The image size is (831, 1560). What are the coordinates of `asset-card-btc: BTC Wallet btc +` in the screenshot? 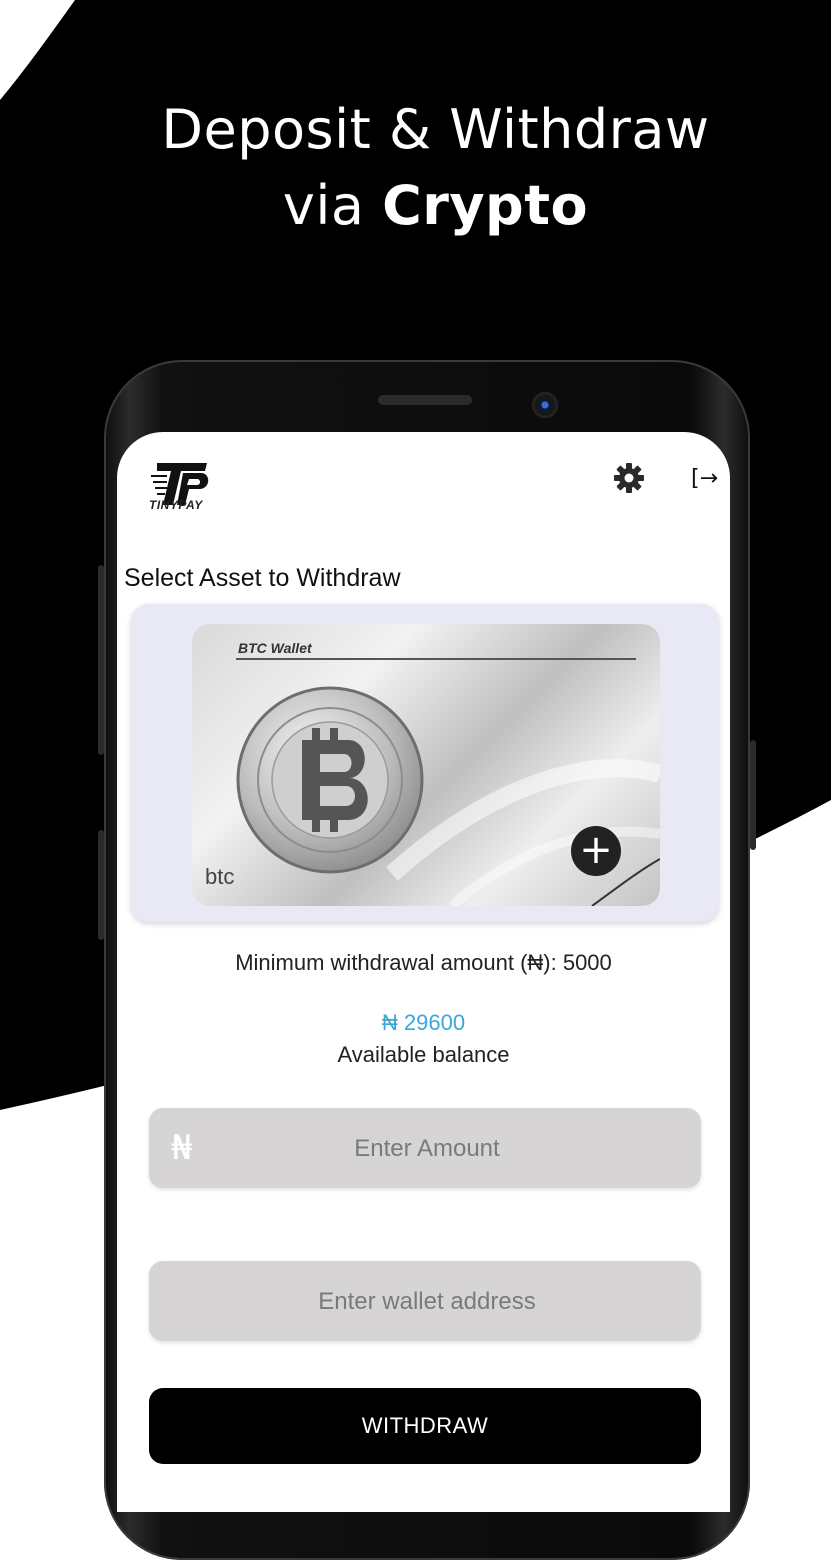 It's located at (425, 763).